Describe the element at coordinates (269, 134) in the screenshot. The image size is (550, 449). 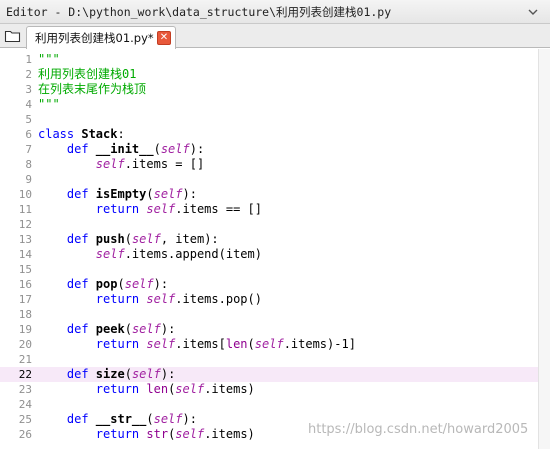
I see `code-line: 6 class Stack:` at that location.